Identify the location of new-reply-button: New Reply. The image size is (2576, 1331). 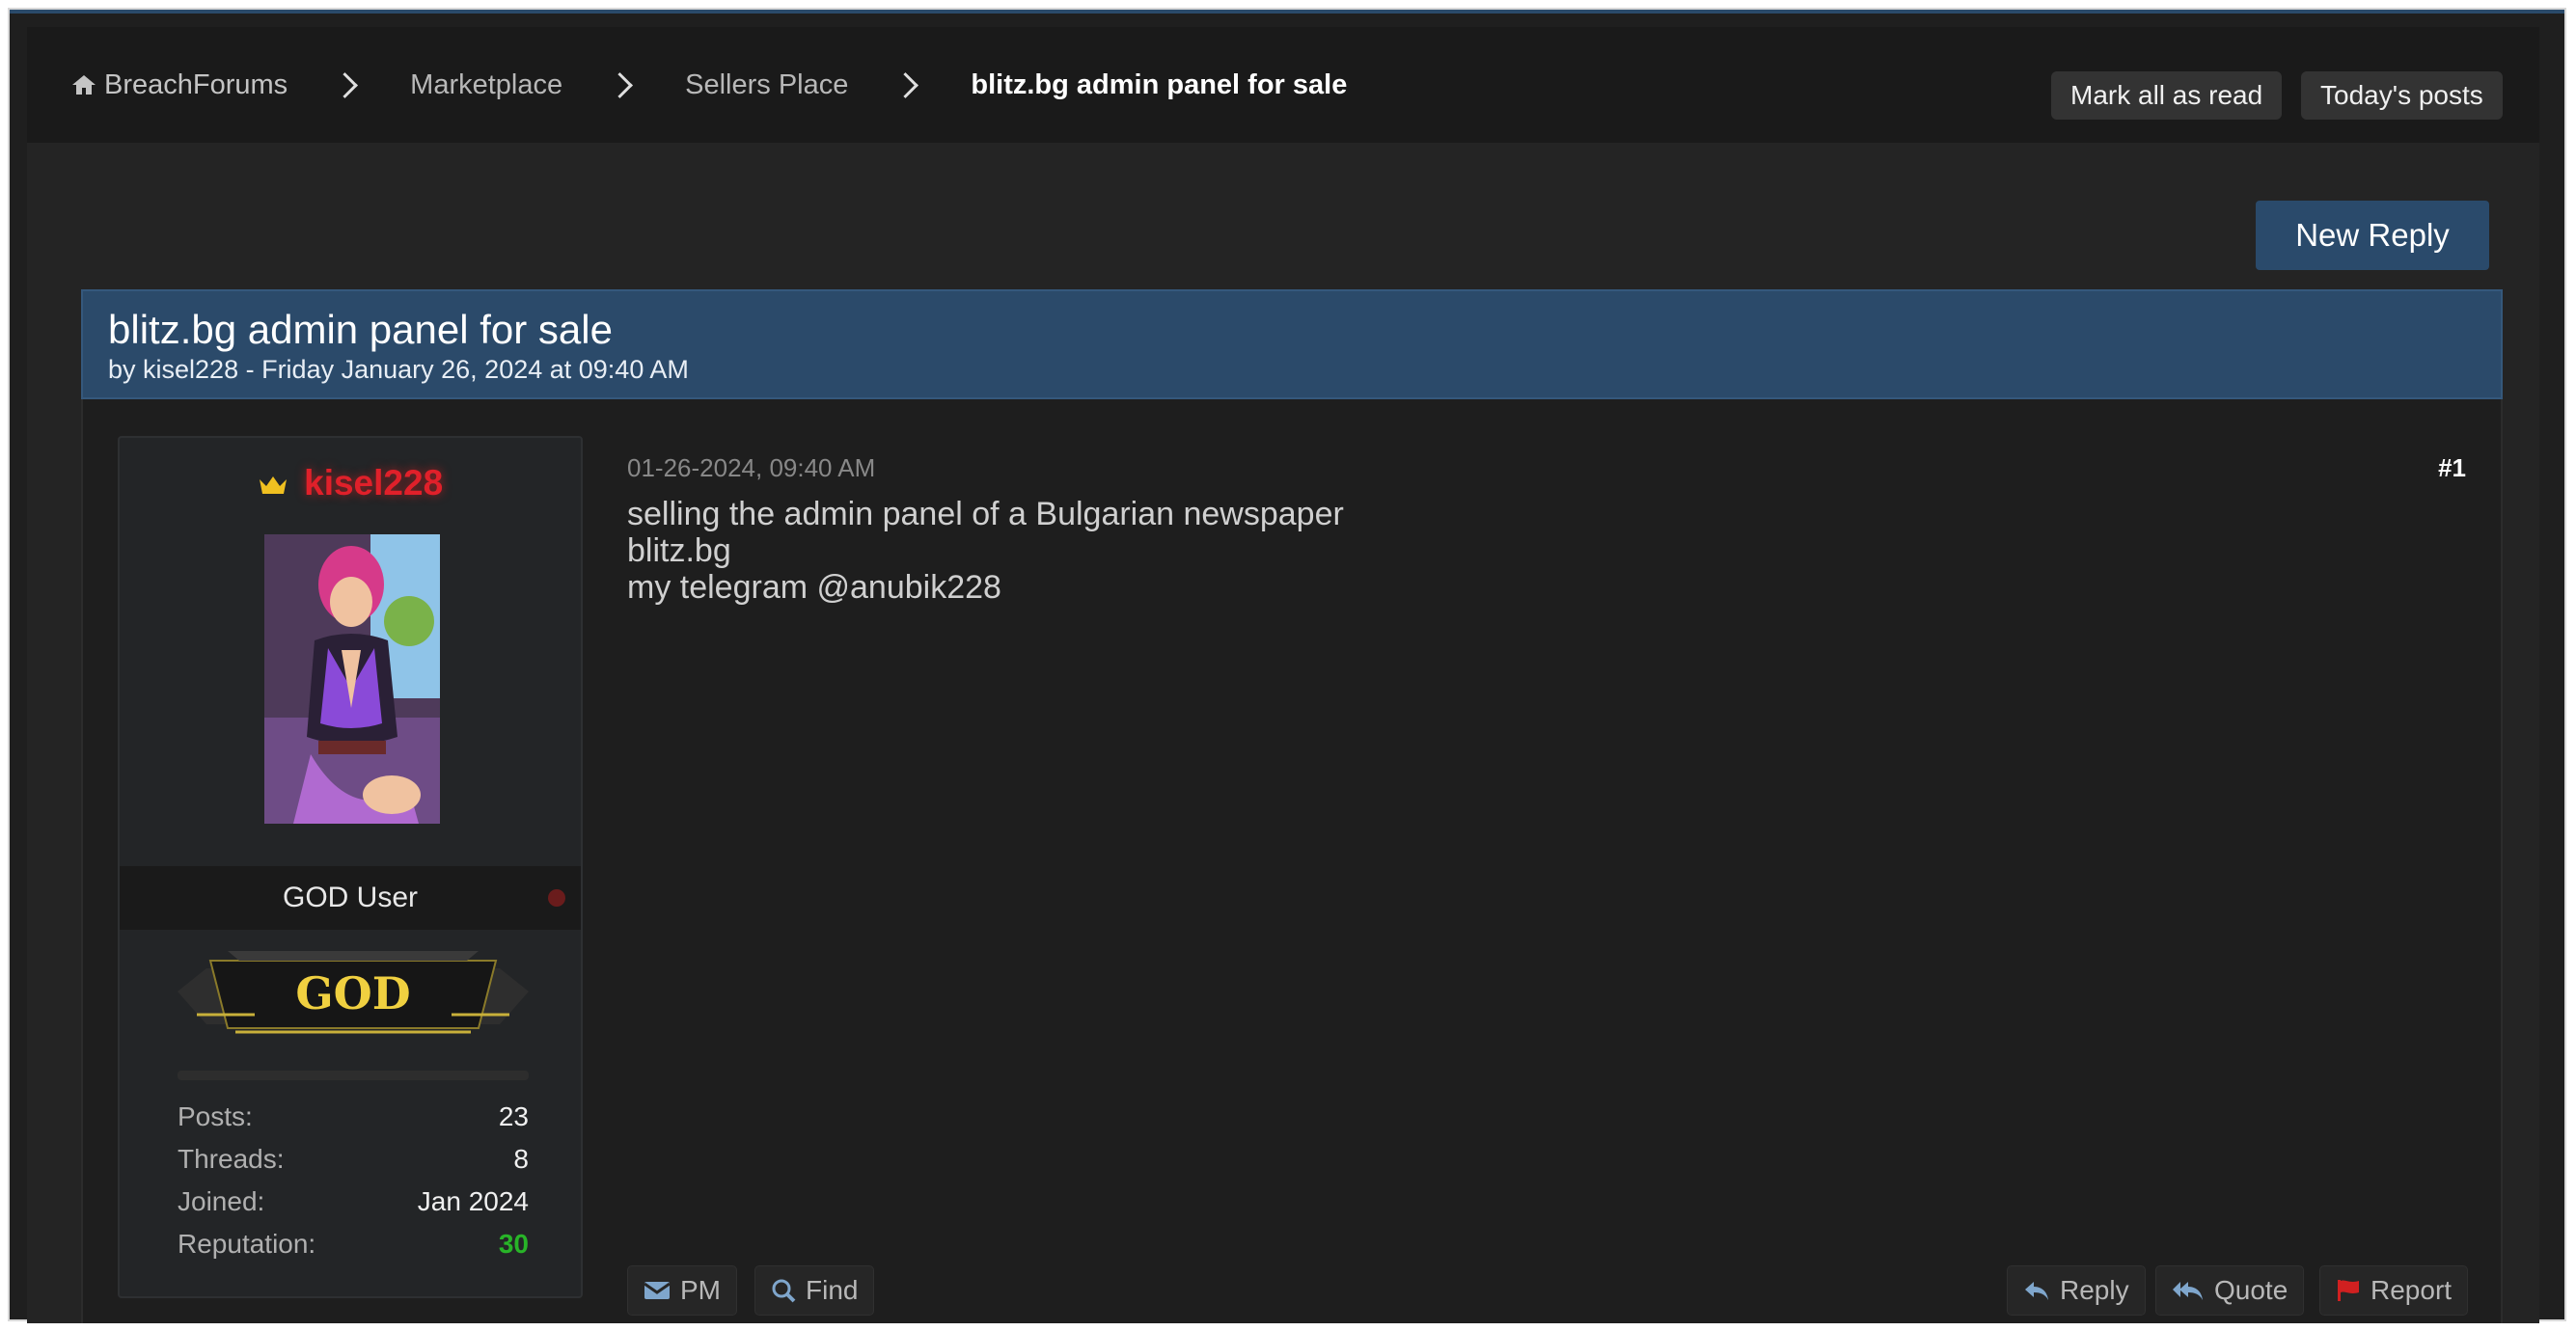
(2372, 236).